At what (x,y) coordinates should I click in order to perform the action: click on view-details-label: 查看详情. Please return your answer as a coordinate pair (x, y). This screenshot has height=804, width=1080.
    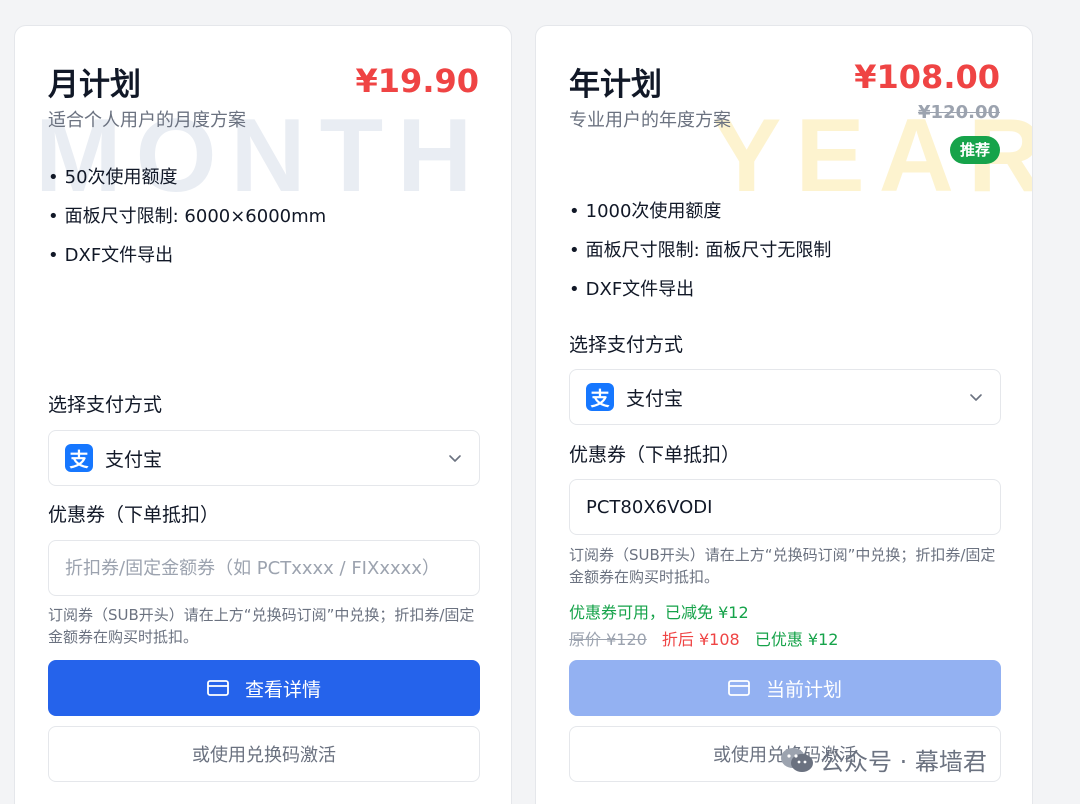
    Looking at the image, I should click on (282, 689).